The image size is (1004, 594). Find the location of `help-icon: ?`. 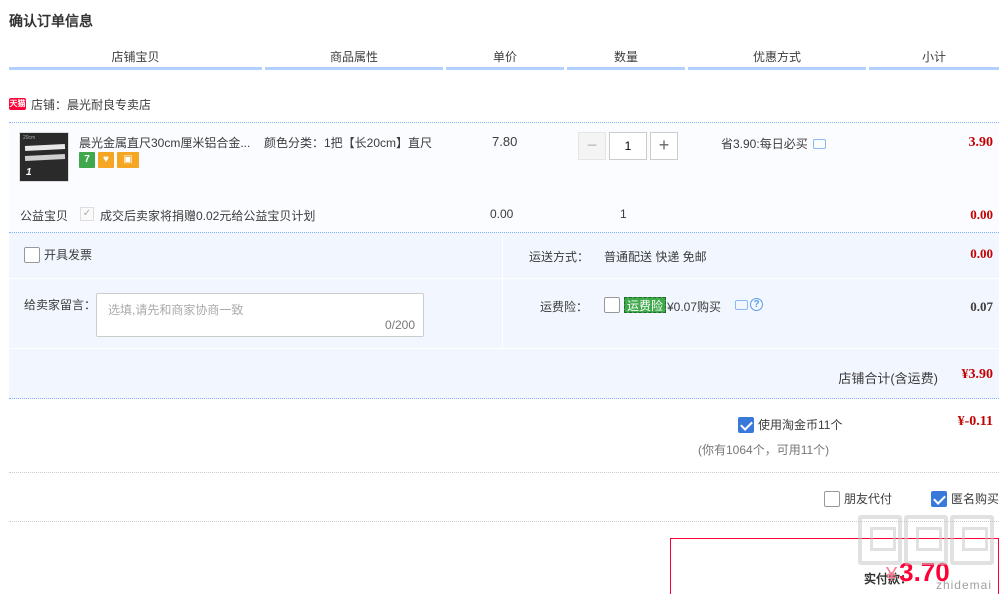

help-icon: ? is located at coordinates (756, 304).